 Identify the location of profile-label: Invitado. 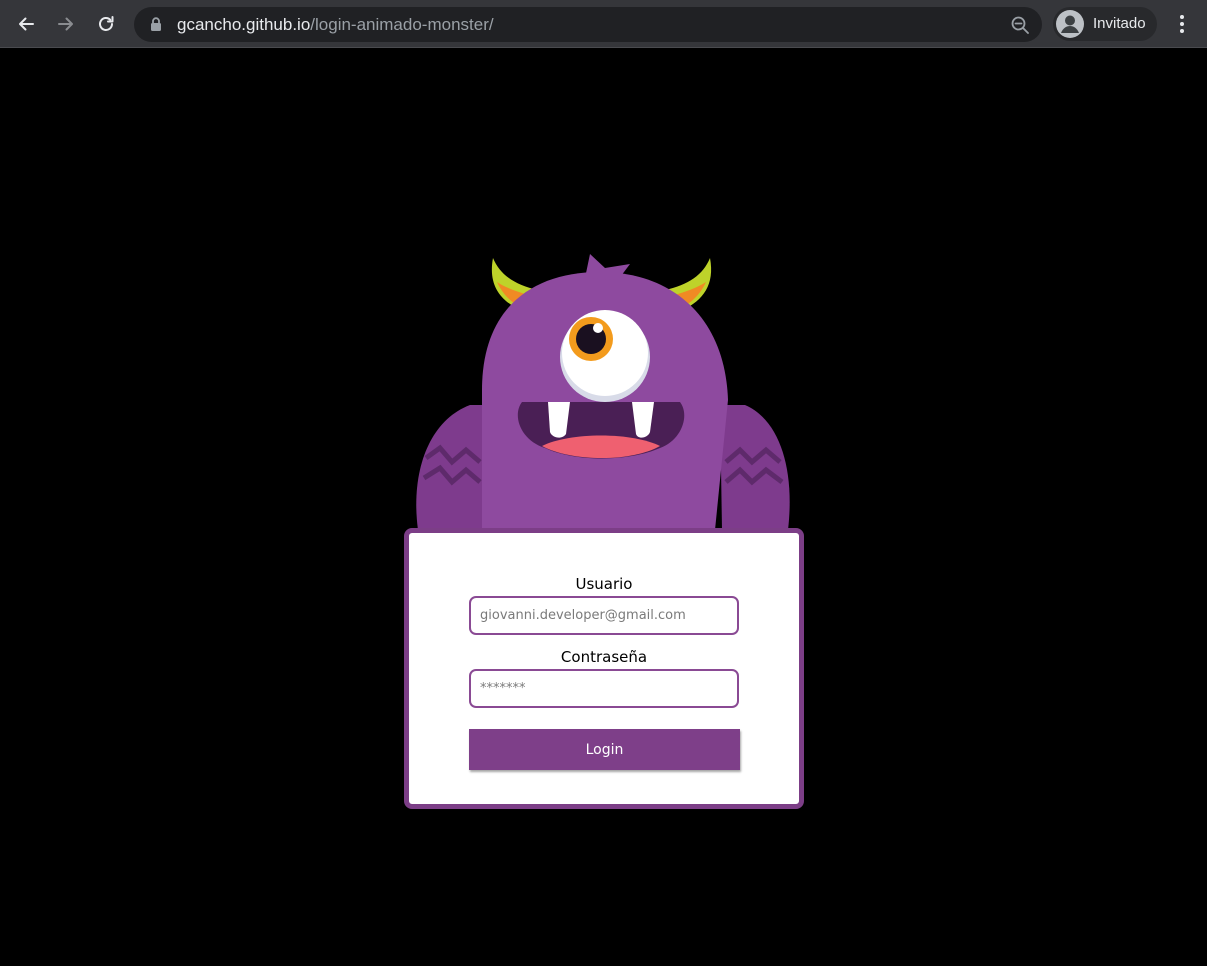
(1119, 23).